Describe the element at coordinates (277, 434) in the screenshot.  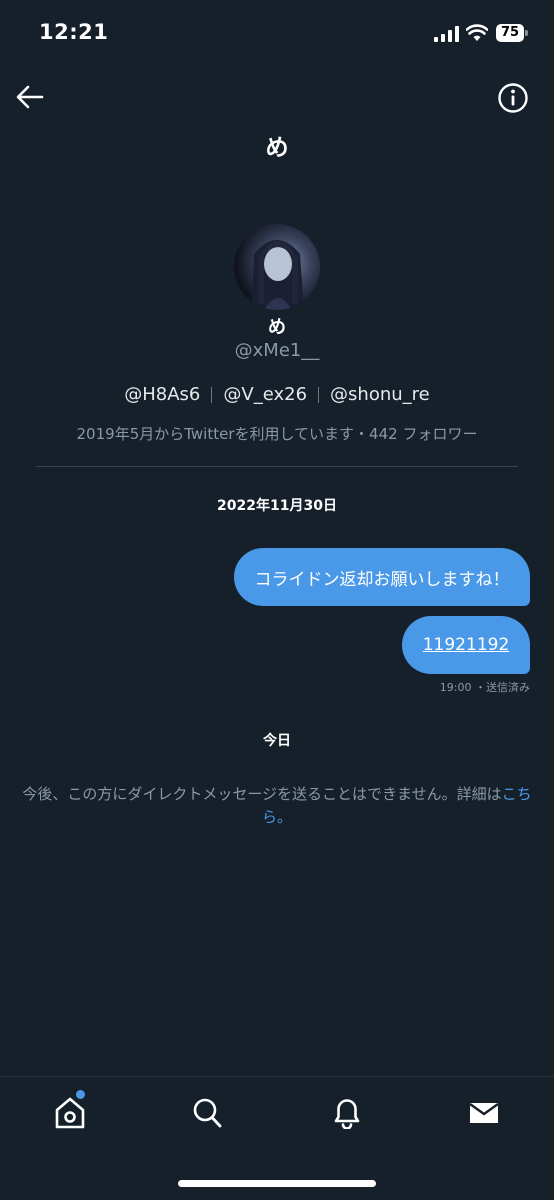
I see `joined-info: 2019年5月からTwitterを利用しています・442 フォロワー` at that location.